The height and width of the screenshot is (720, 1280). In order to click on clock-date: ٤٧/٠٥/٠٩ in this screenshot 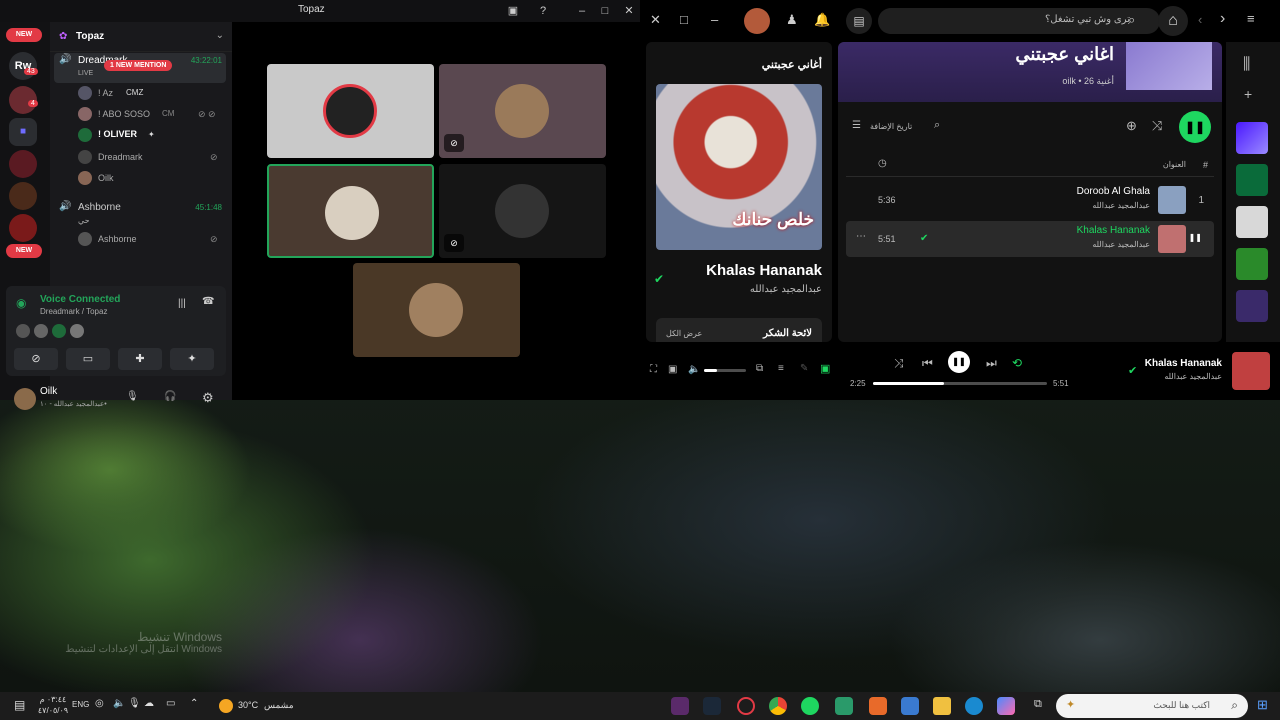, I will do `click(53, 710)`.